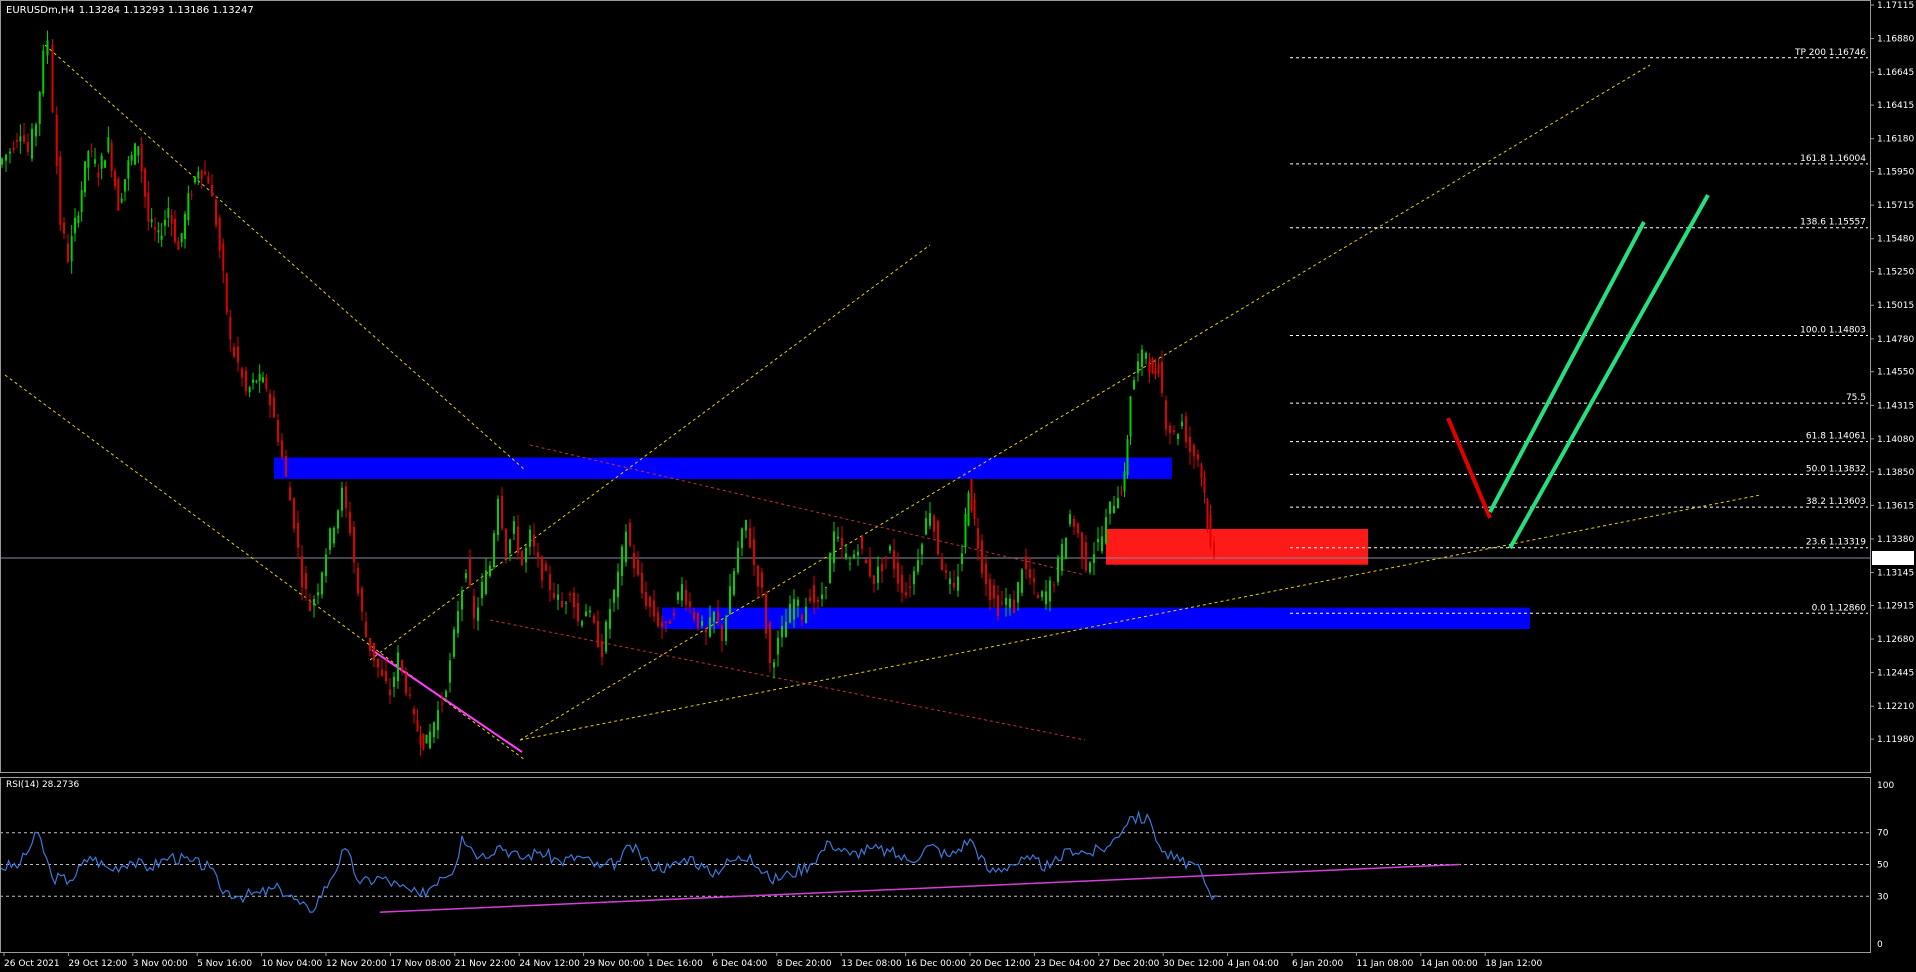  I want to click on support-zone-upper, so click(723, 468).